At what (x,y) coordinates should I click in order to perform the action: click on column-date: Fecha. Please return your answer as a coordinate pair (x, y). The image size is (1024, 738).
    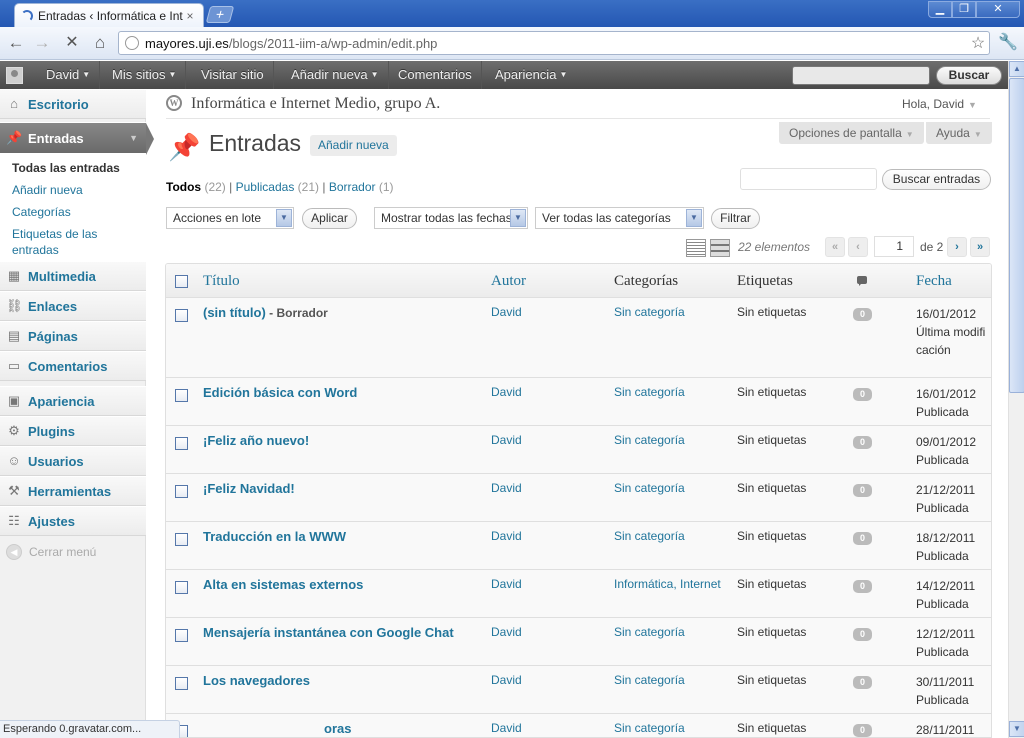
    Looking at the image, I should click on (934, 281).